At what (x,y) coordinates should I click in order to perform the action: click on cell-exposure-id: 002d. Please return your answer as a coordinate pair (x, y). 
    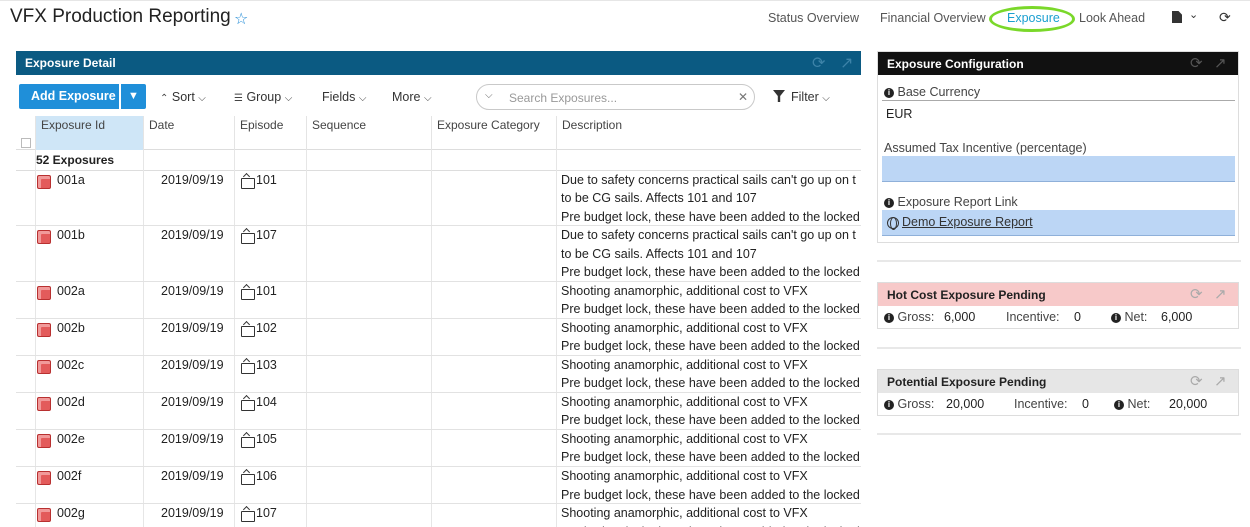
    Looking at the image, I should click on (71, 402).